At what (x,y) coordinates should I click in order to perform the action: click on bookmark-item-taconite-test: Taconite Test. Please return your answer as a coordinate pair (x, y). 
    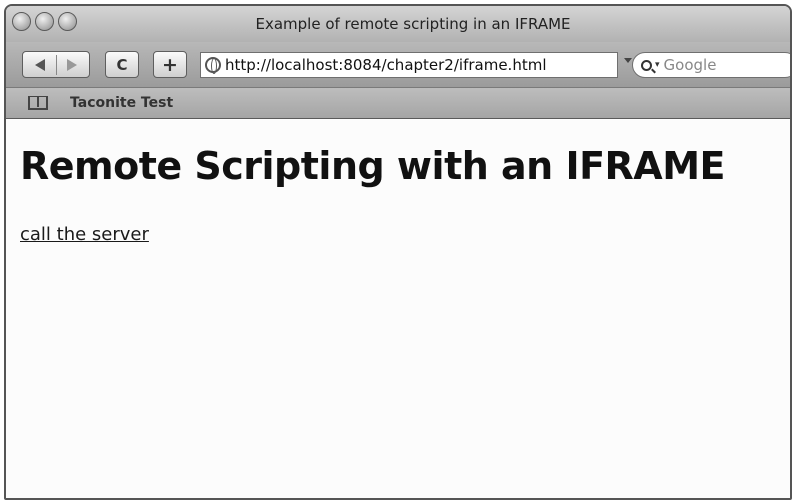
    Looking at the image, I should click on (121, 103).